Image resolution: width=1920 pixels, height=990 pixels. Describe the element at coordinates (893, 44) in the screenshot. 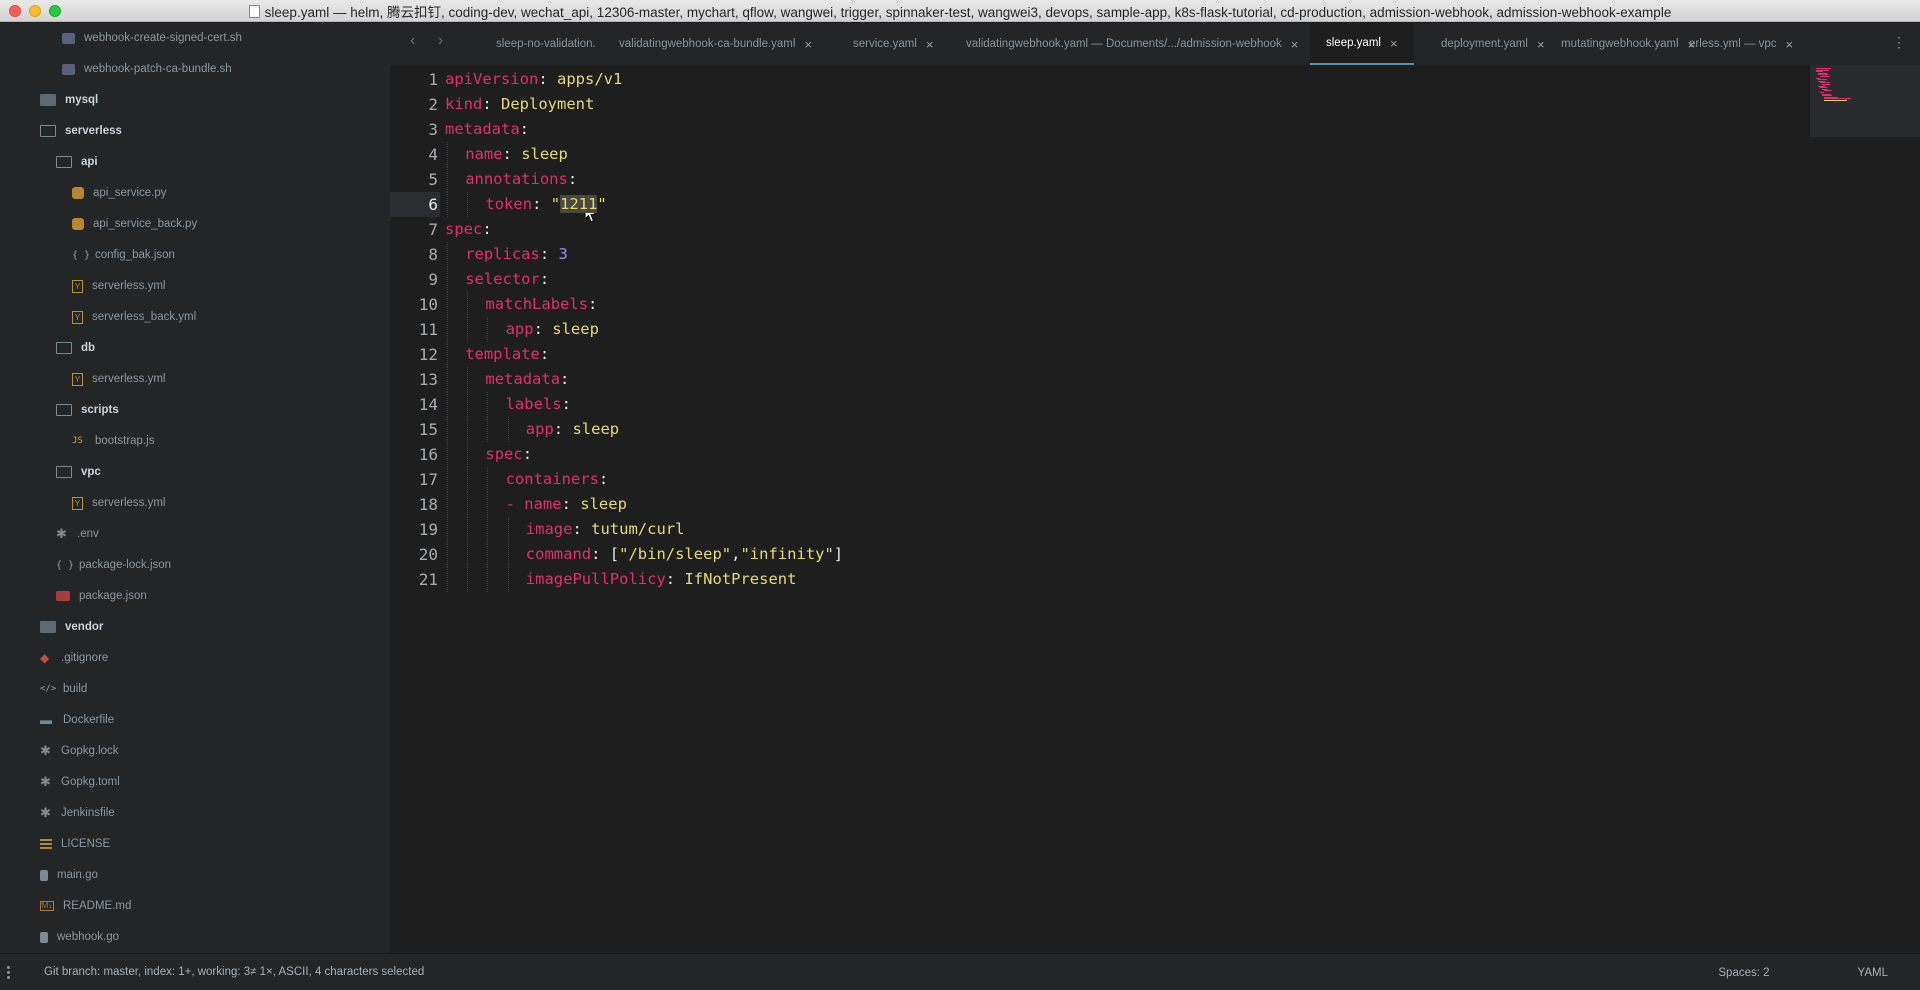

I see `tab-2: service.yaml ×` at that location.